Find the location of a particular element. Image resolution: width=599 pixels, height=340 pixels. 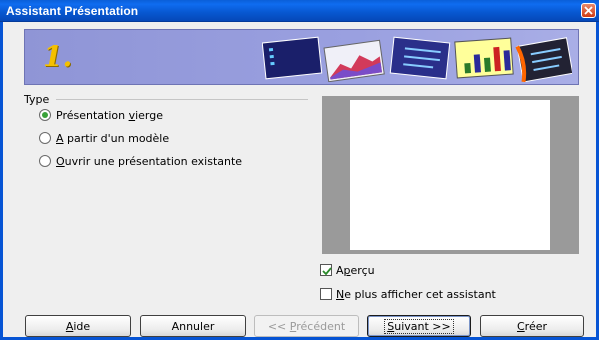

option-label: A partir d'un modèle is located at coordinates (113, 138).